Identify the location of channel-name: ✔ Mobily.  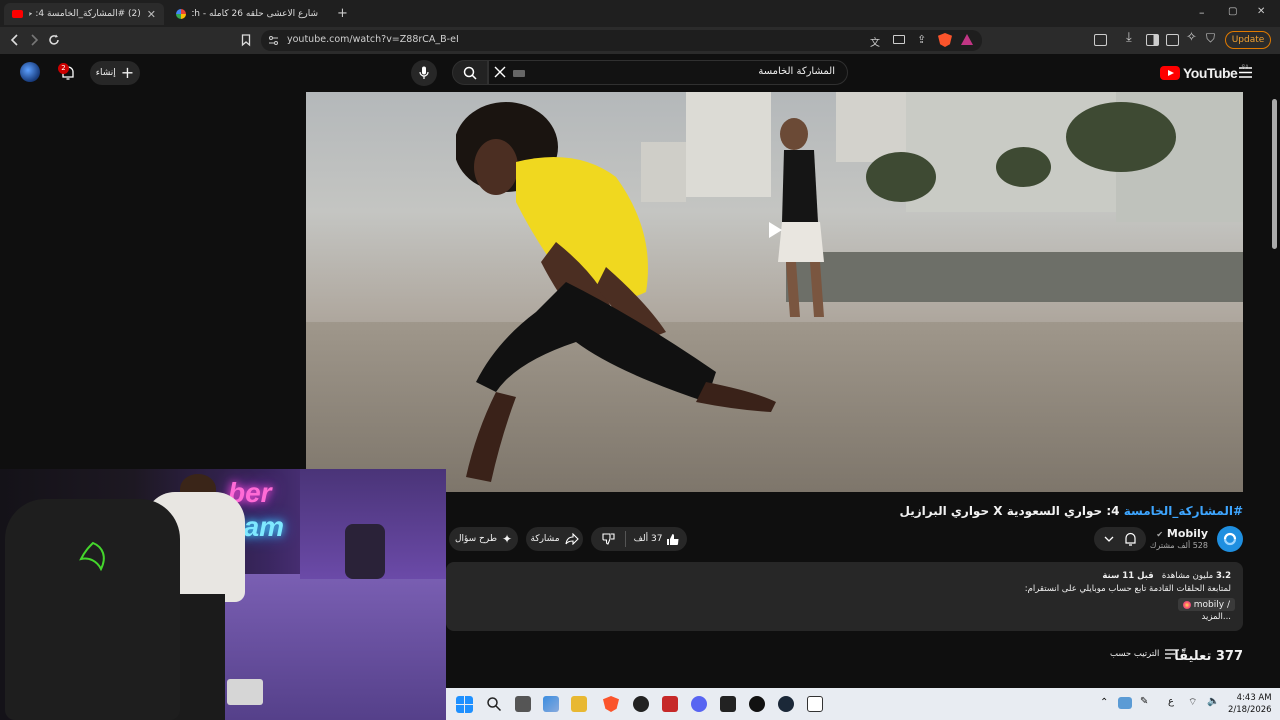
(1182, 533).